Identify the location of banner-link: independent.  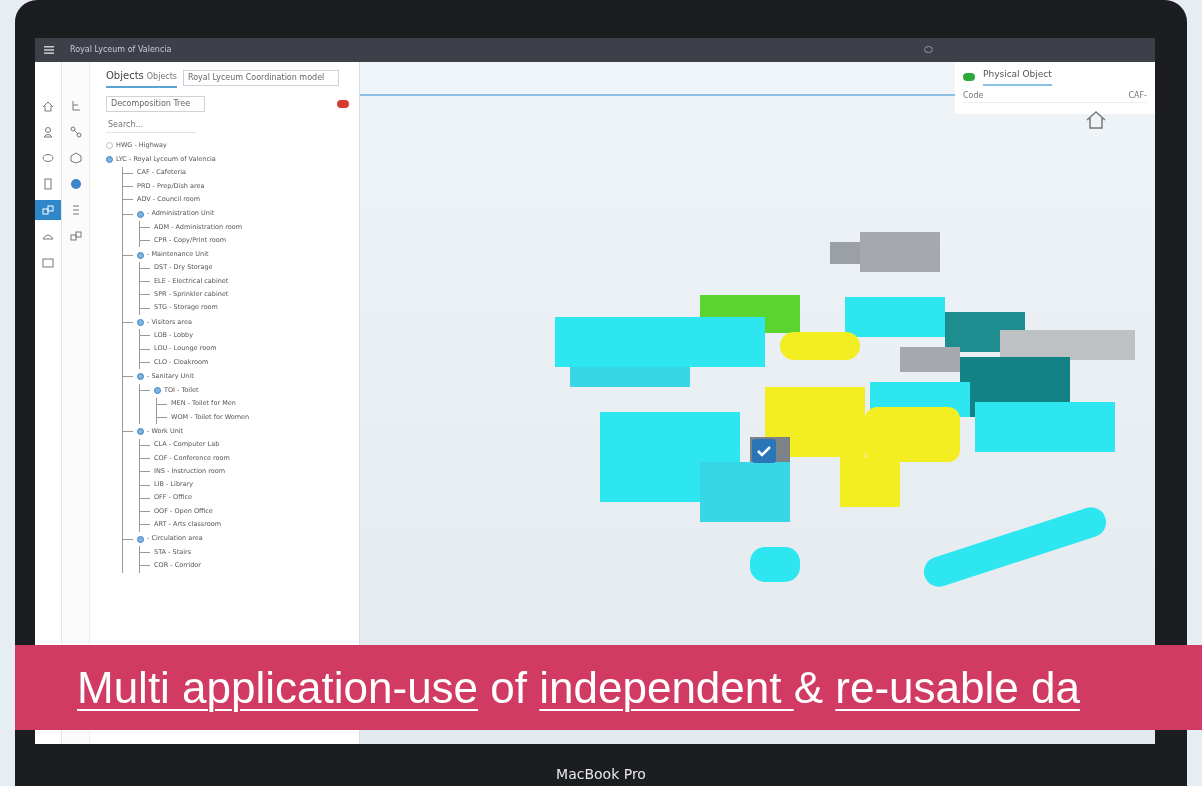
(666, 687).